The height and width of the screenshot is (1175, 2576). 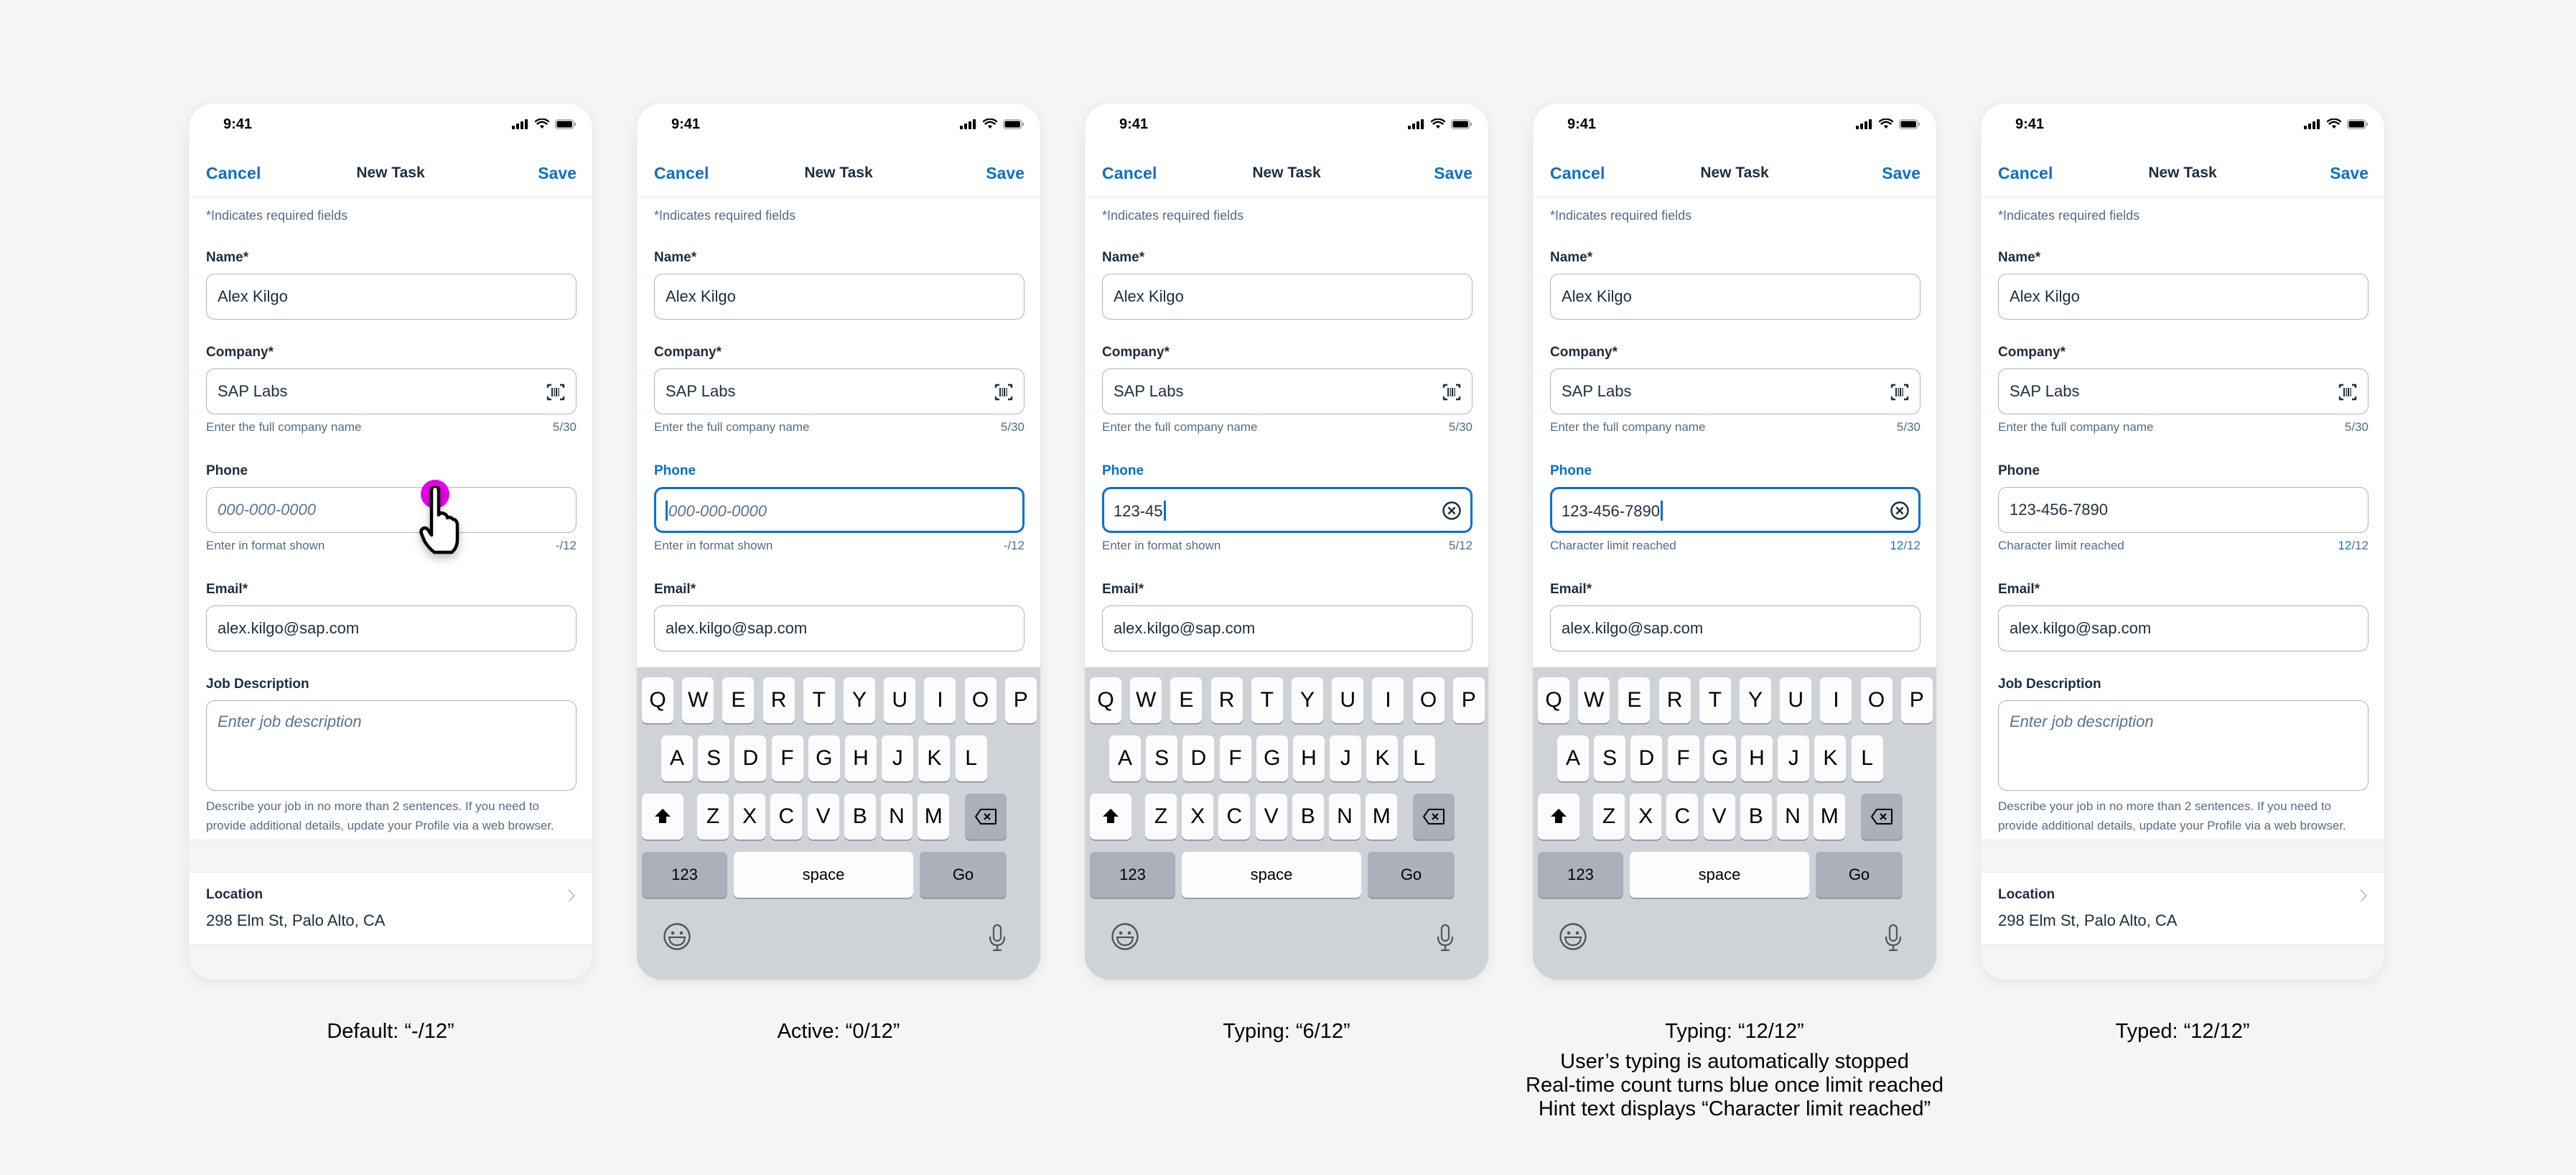 What do you see at coordinates (2183, 745) in the screenshot?
I see `job-description-textarea: Enter job description` at bounding box center [2183, 745].